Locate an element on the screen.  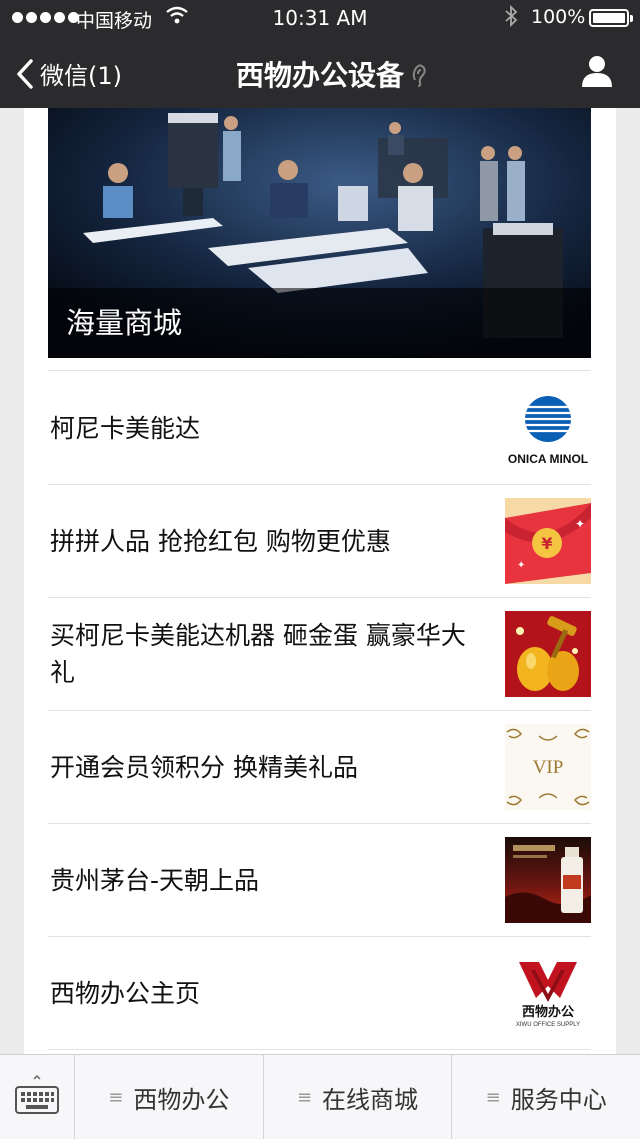
page-title: 西物办公设备 is located at coordinates (319, 75).